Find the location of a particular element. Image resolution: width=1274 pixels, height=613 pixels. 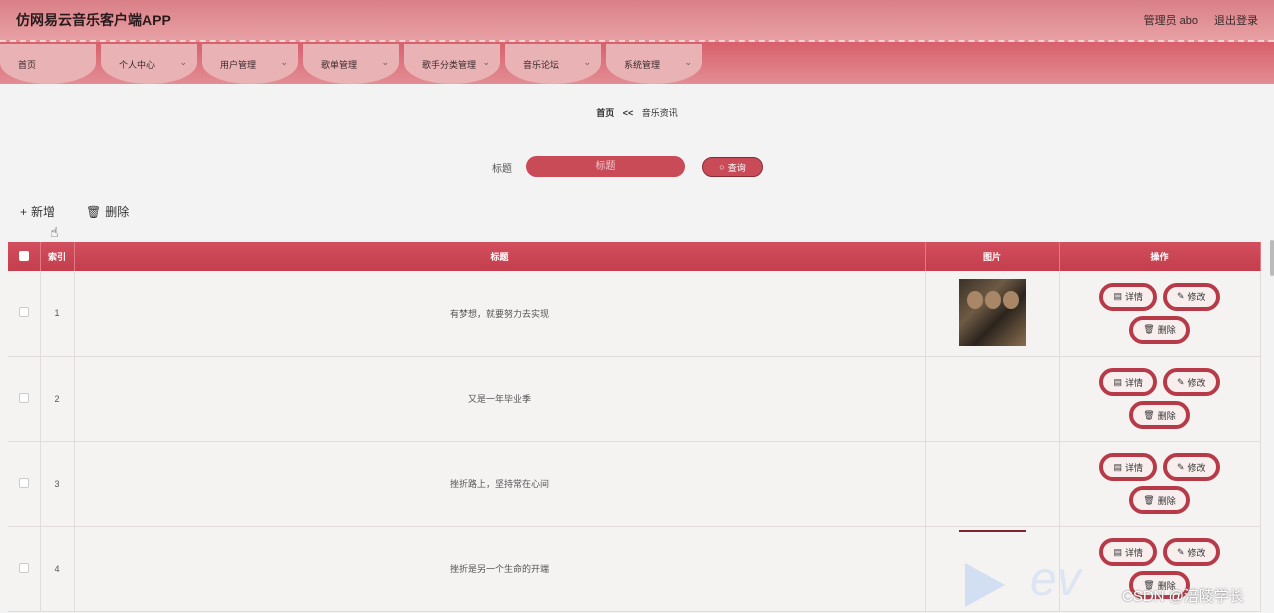

csdn-watermark: CSDN @涪陵学长 is located at coordinates (1183, 596).